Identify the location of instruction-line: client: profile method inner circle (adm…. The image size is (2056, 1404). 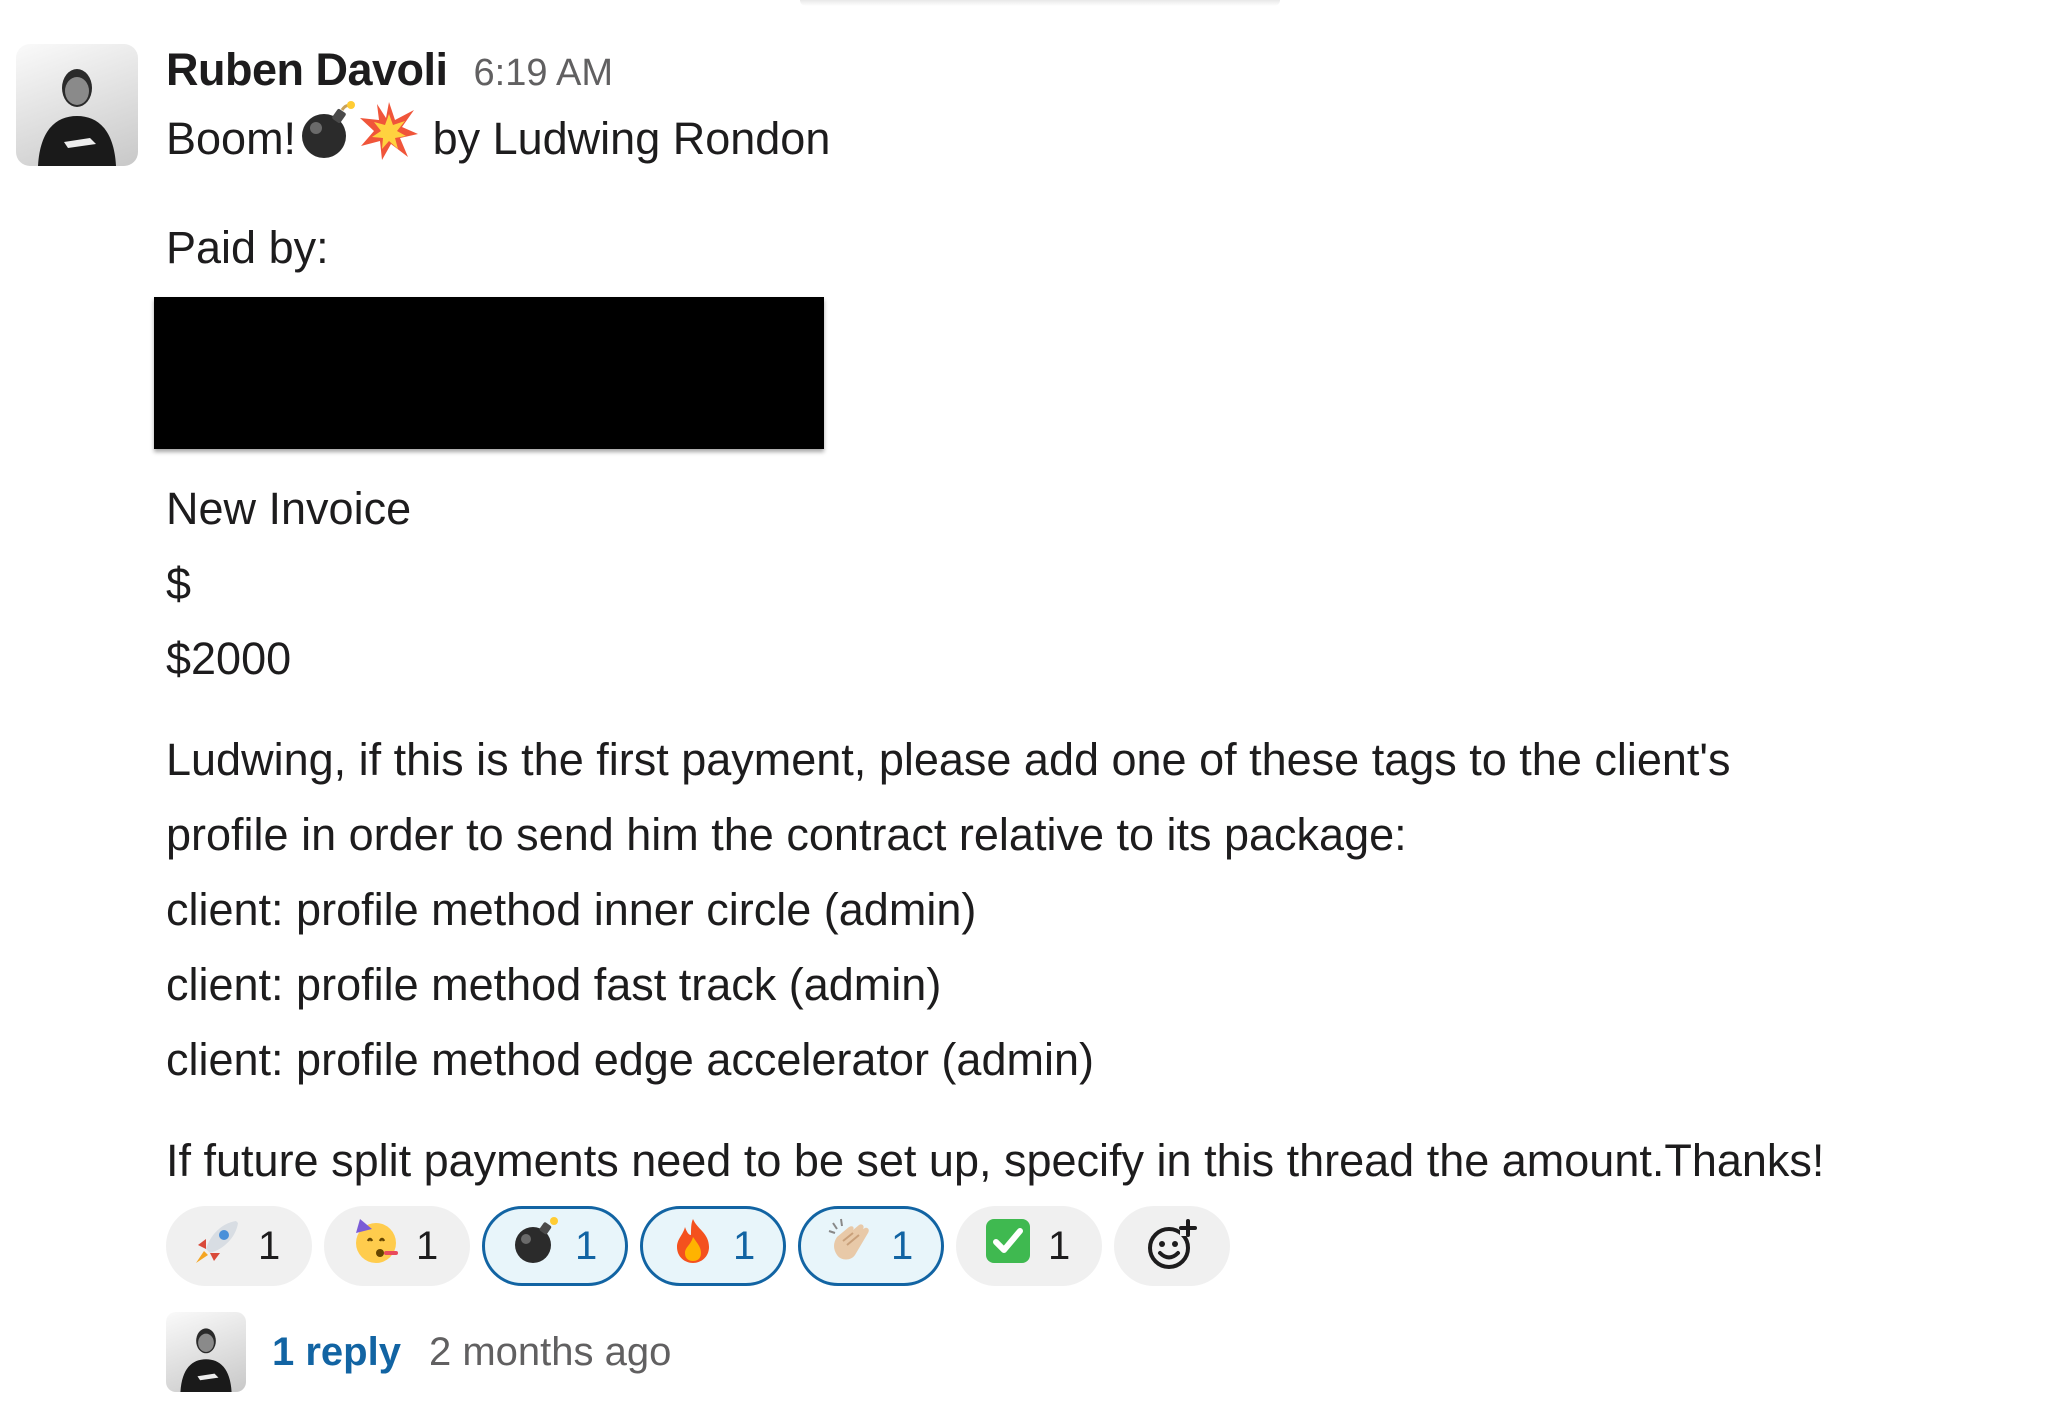
(571, 909).